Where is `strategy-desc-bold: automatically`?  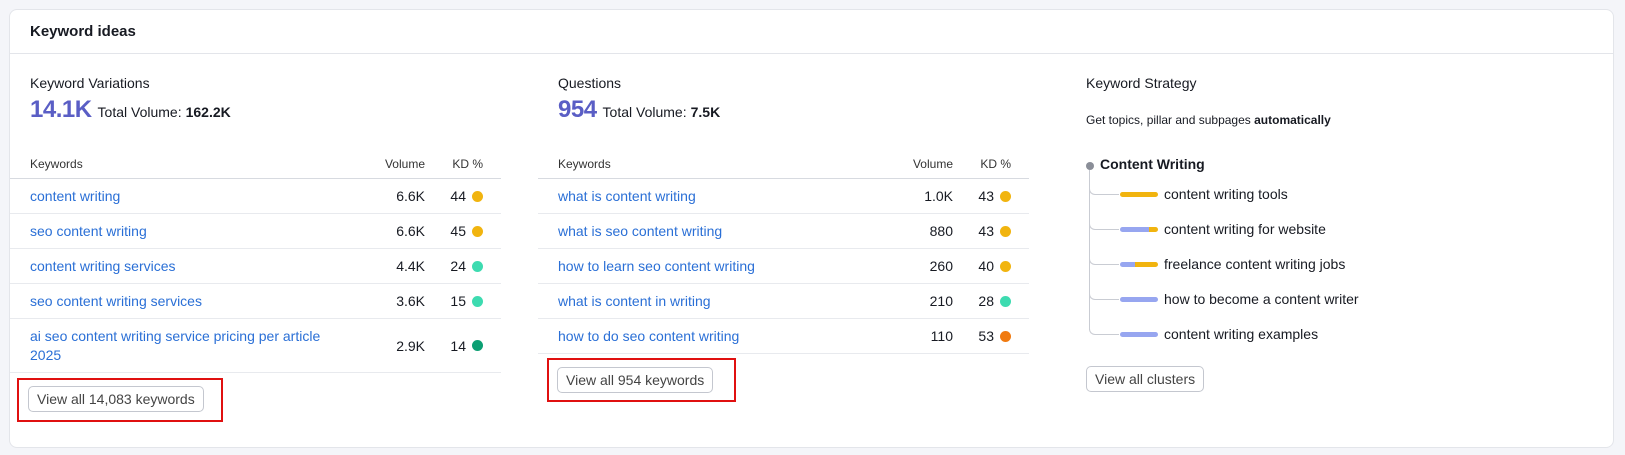 strategy-desc-bold: automatically is located at coordinates (1292, 120).